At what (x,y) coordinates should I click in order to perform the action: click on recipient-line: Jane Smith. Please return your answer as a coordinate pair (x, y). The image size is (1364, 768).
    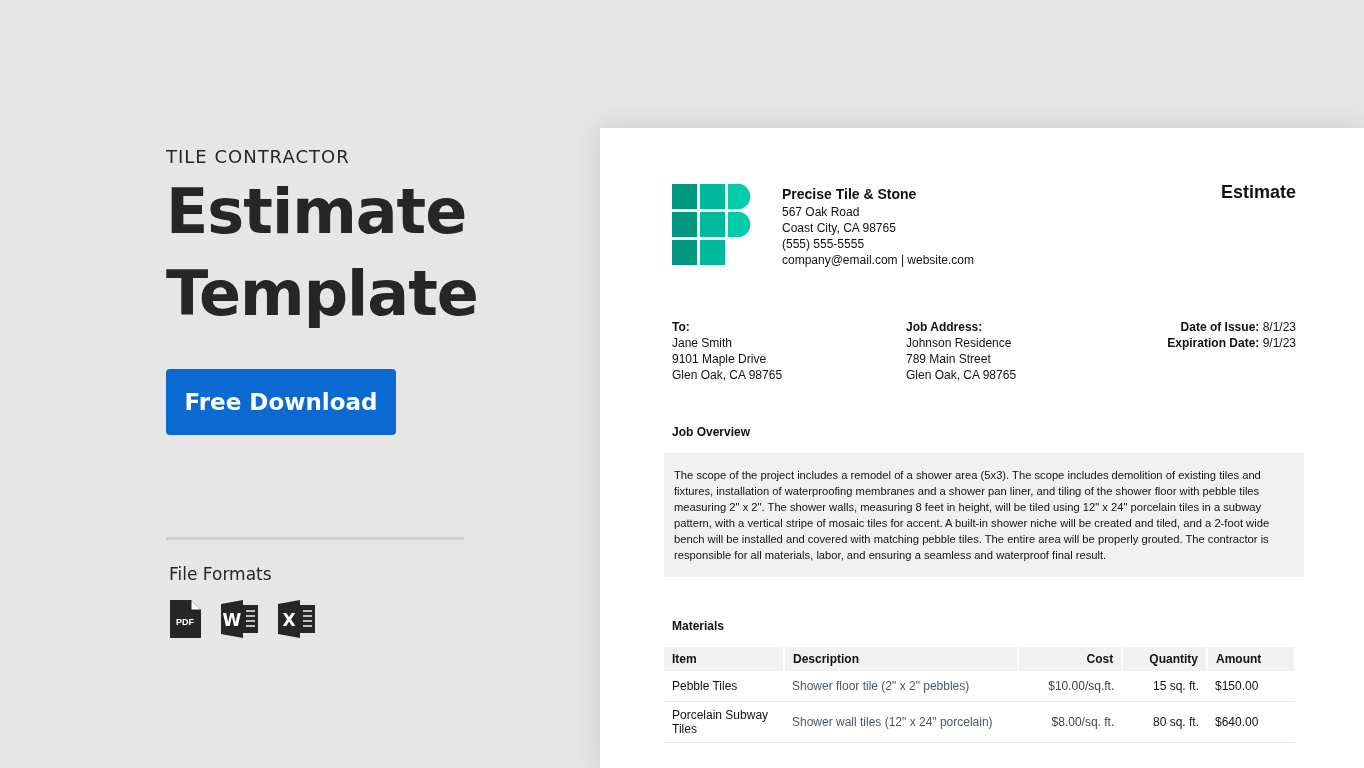
    Looking at the image, I should click on (703, 343).